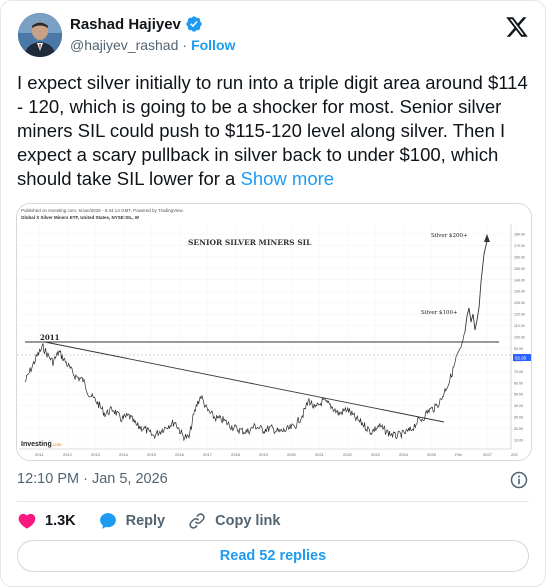 The width and height of the screenshot is (546, 587). Describe the element at coordinates (518, 349) in the screenshot. I see `y-tick-label: 90.00` at that location.